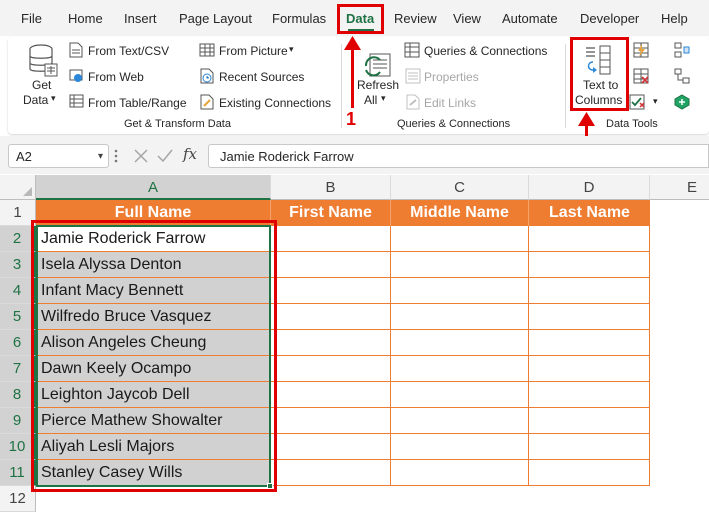  I want to click on cell-d10, so click(589, 447).